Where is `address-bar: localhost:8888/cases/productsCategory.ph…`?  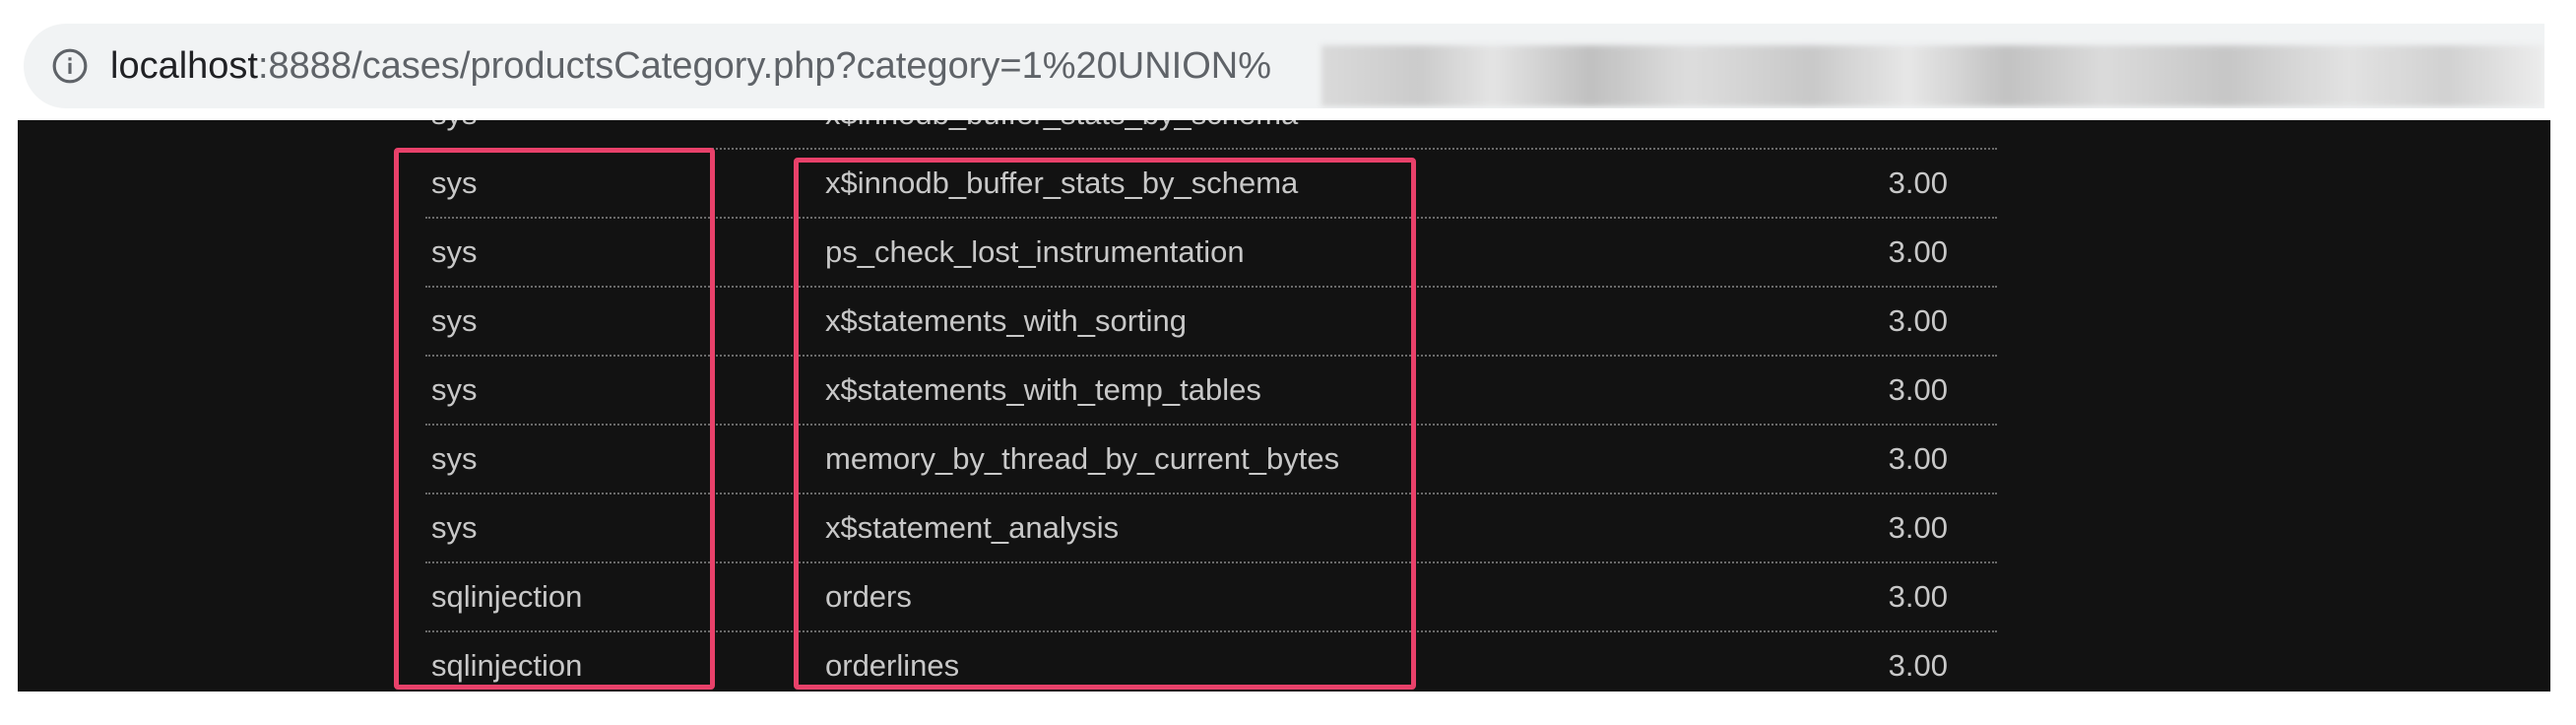 address-bar: localhost:8888/cases/productsCategory.ph… is located at coordinates (1284, 66).